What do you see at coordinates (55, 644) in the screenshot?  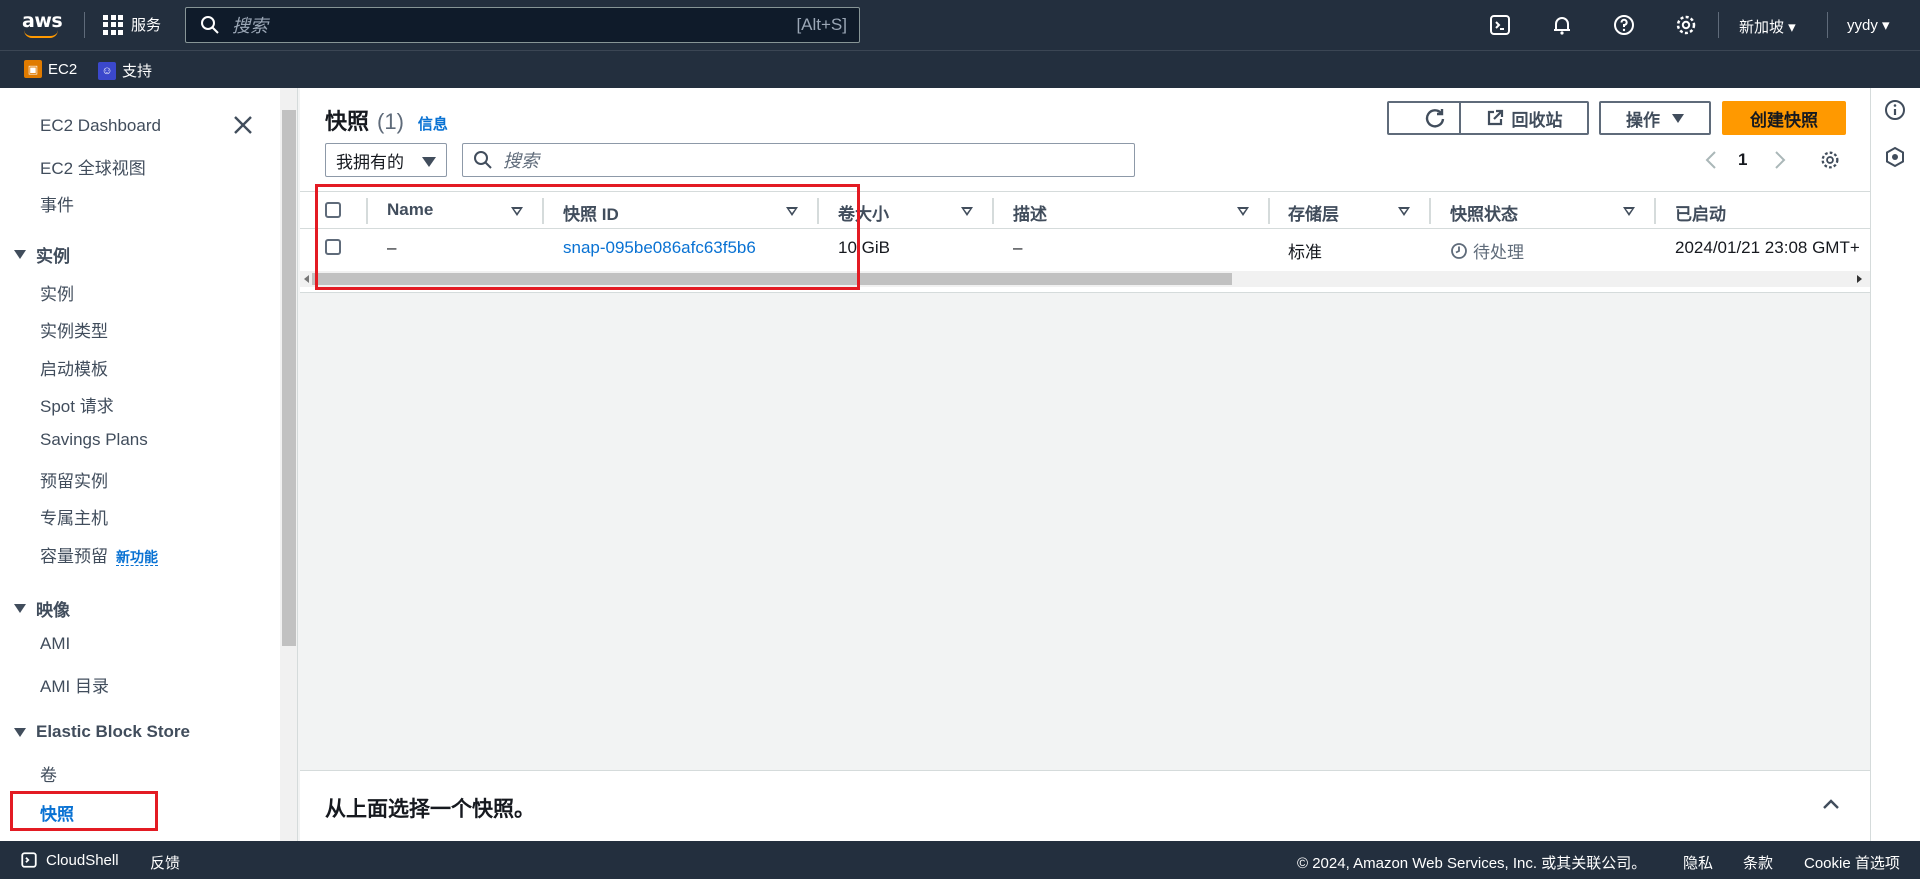 I see `nav-ami: AMI` at bounding box center [55, 644].